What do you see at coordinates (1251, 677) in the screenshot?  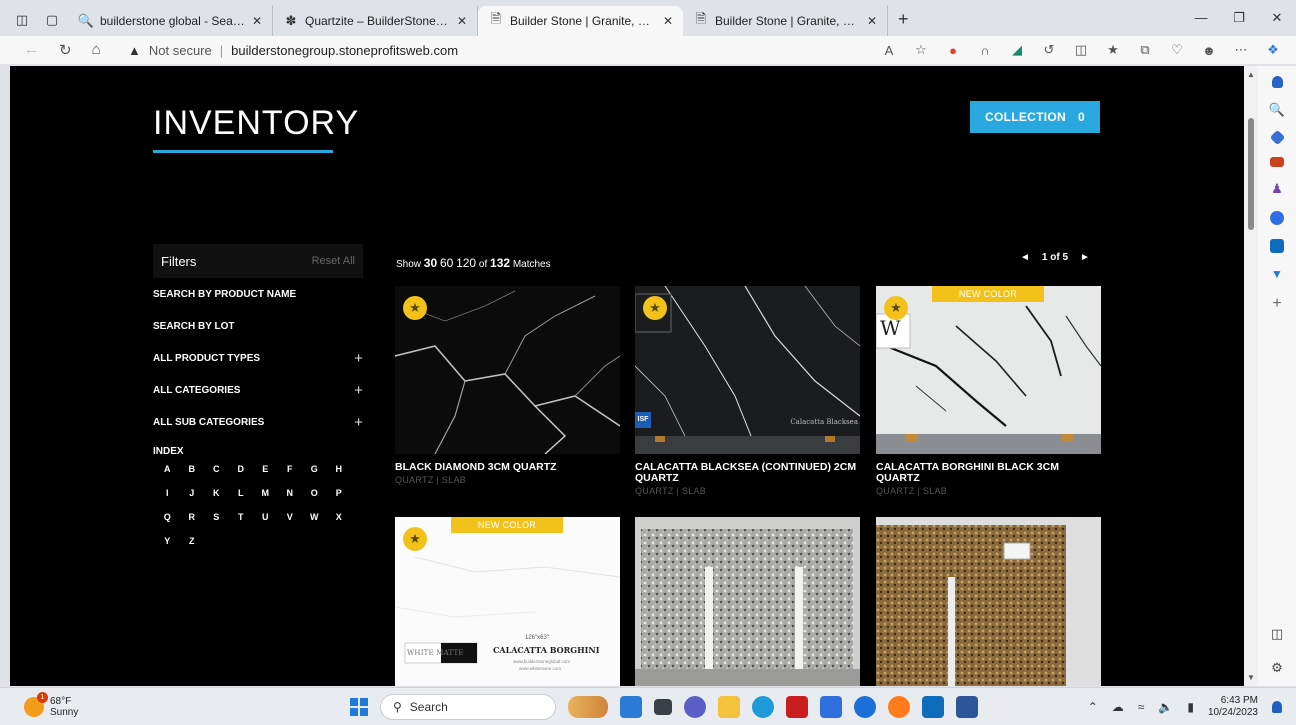 I see `scroll-down-icon: ▼` at bounding box center [1251, 677].